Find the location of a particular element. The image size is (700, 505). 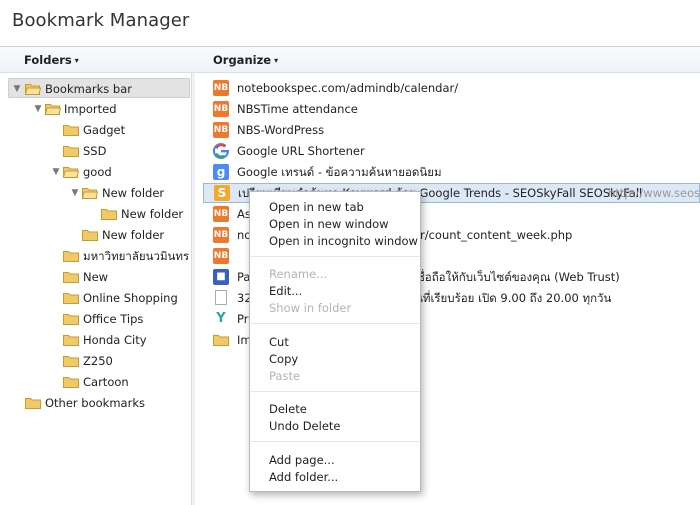

menu-paste: Paste is located at coordinates (285, 376).